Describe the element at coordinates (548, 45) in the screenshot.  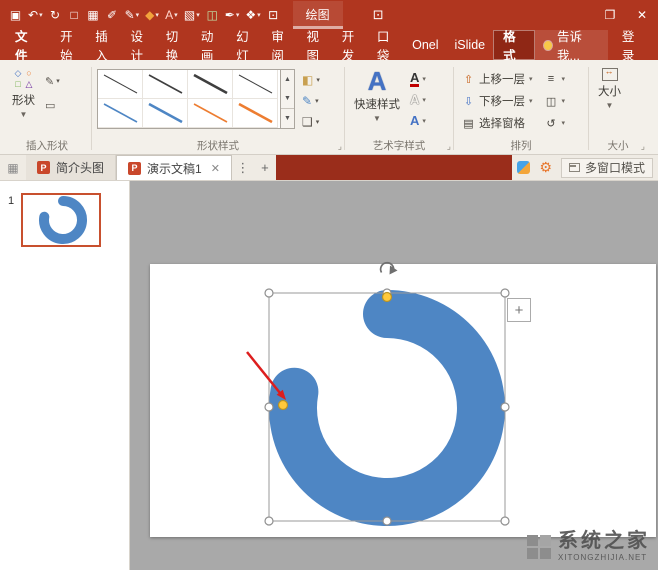
I see `lightbulb-icon` at that location.